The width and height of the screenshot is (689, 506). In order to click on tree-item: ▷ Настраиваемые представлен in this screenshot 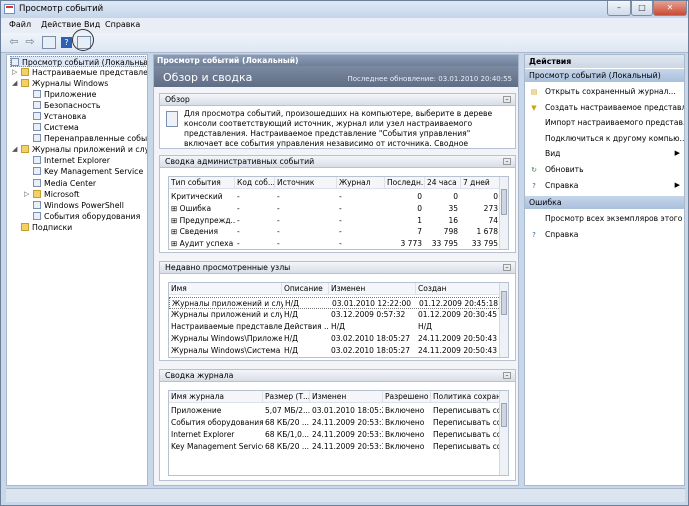, I will do `click(79, 72)`.